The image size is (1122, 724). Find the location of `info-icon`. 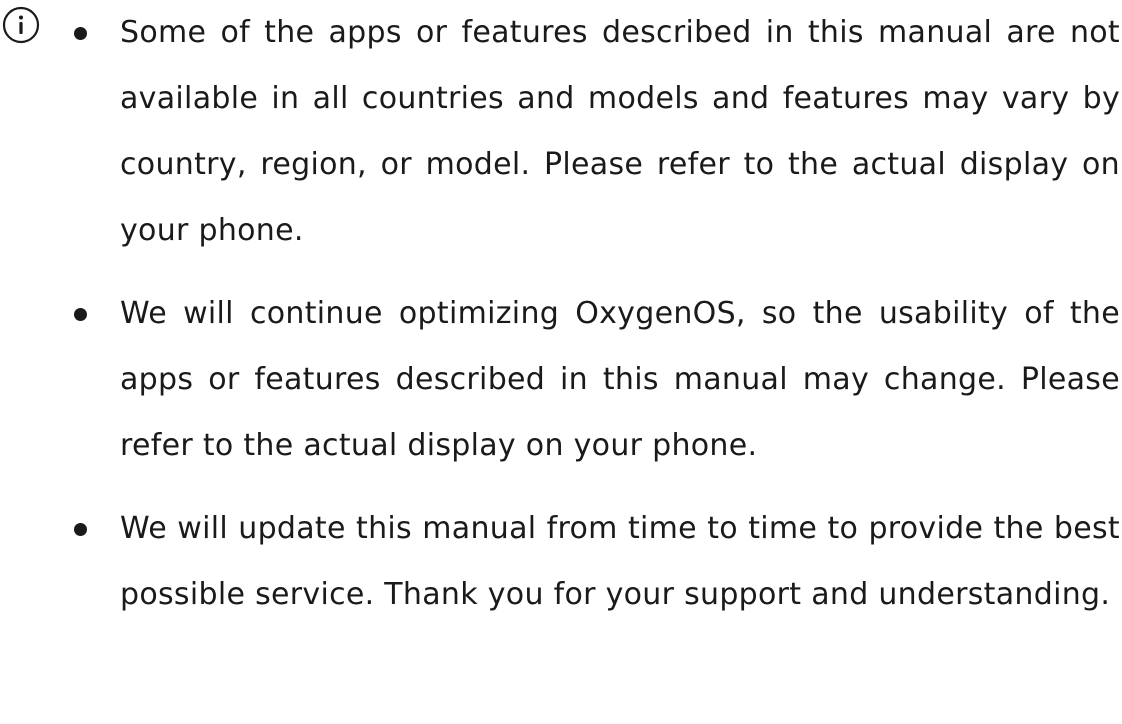

info-icon is located at coordinates (21, 25).